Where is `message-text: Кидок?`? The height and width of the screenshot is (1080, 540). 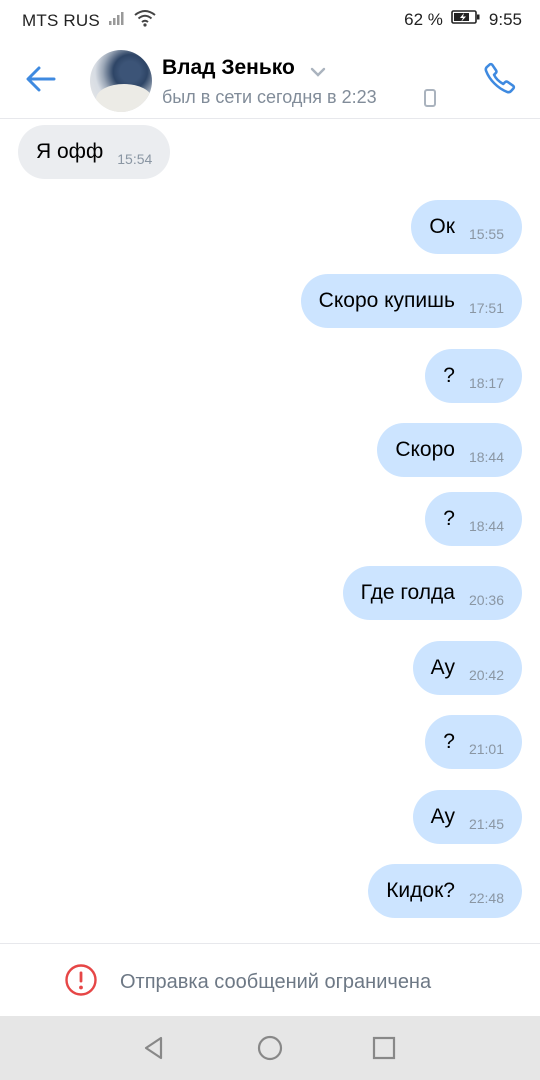 message-text: Кидок? is located at coordinates (420, 890).